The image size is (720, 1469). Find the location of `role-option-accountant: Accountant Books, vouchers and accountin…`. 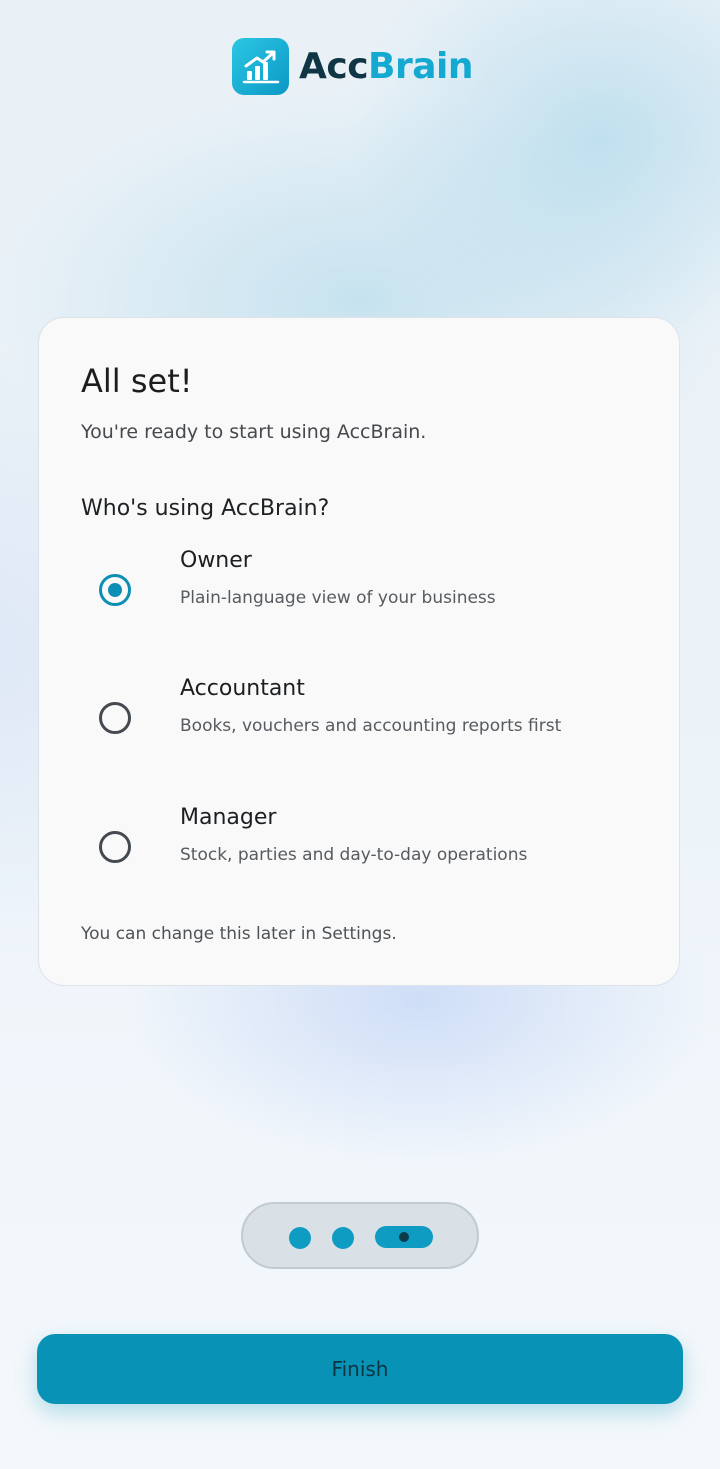

role-option-accountant: Accountant Books, vouchers and accountin… is located at coordinates (359, 722).